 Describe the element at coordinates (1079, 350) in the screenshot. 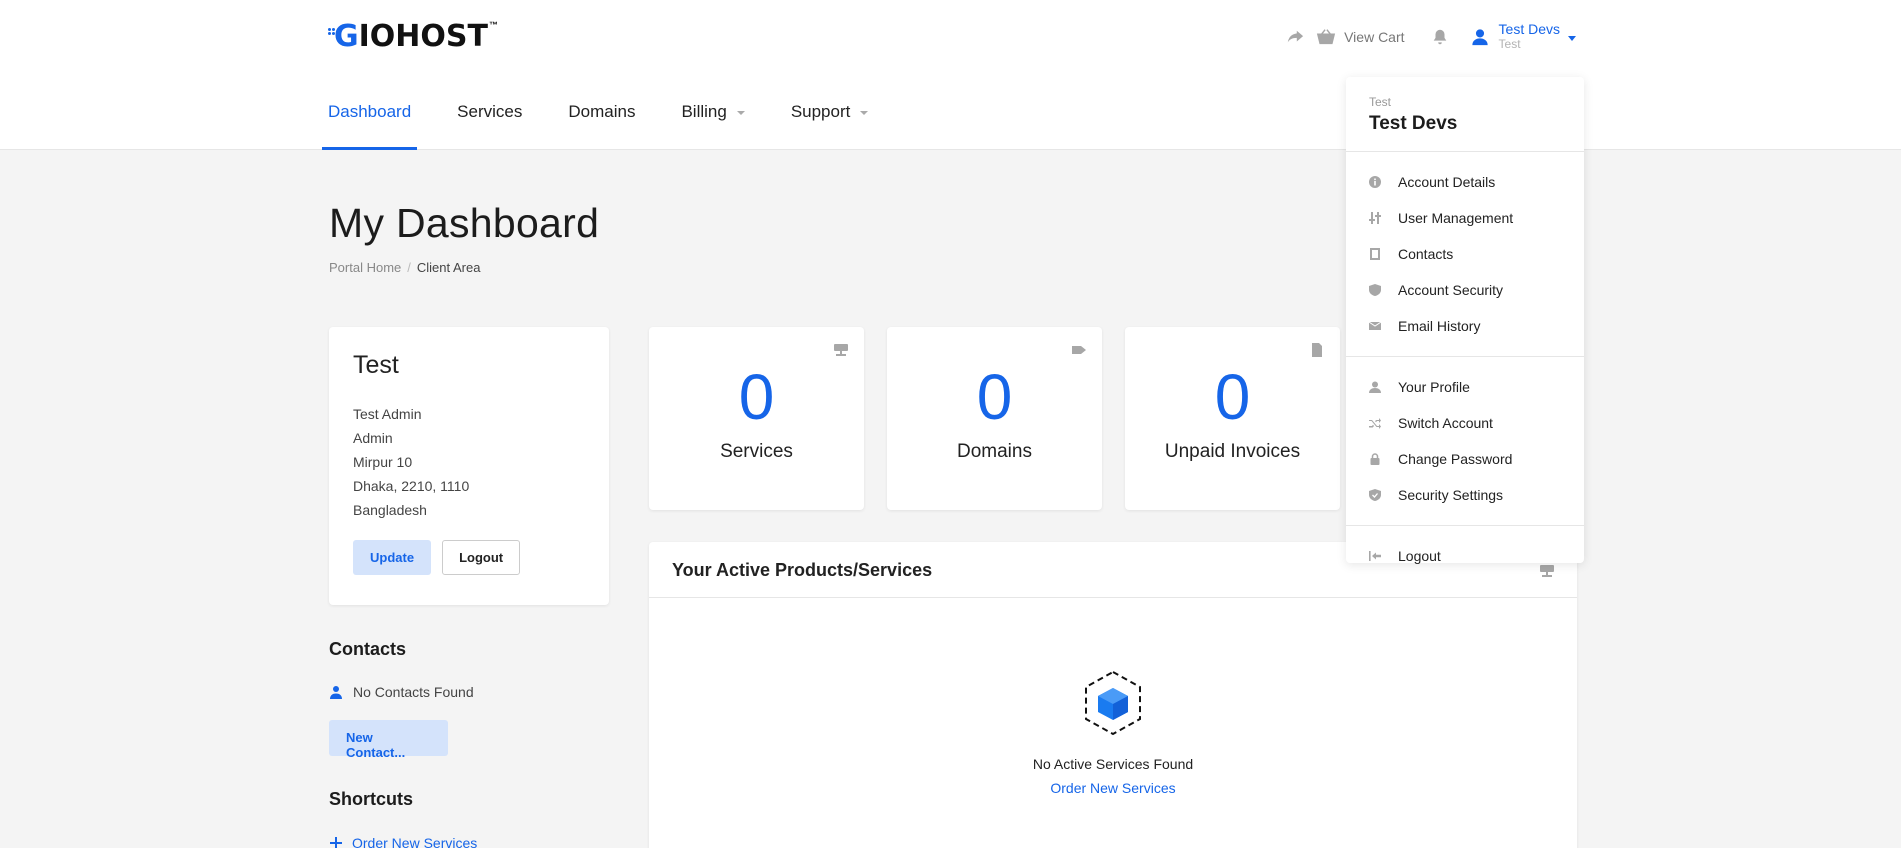

I see `tag-icon` at that location.